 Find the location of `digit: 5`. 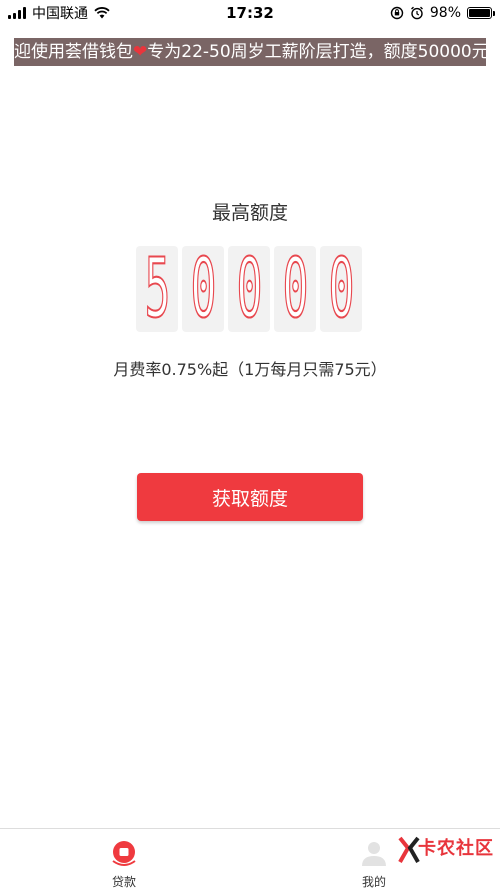

digit: 5 is located at coordinates (157, 289).